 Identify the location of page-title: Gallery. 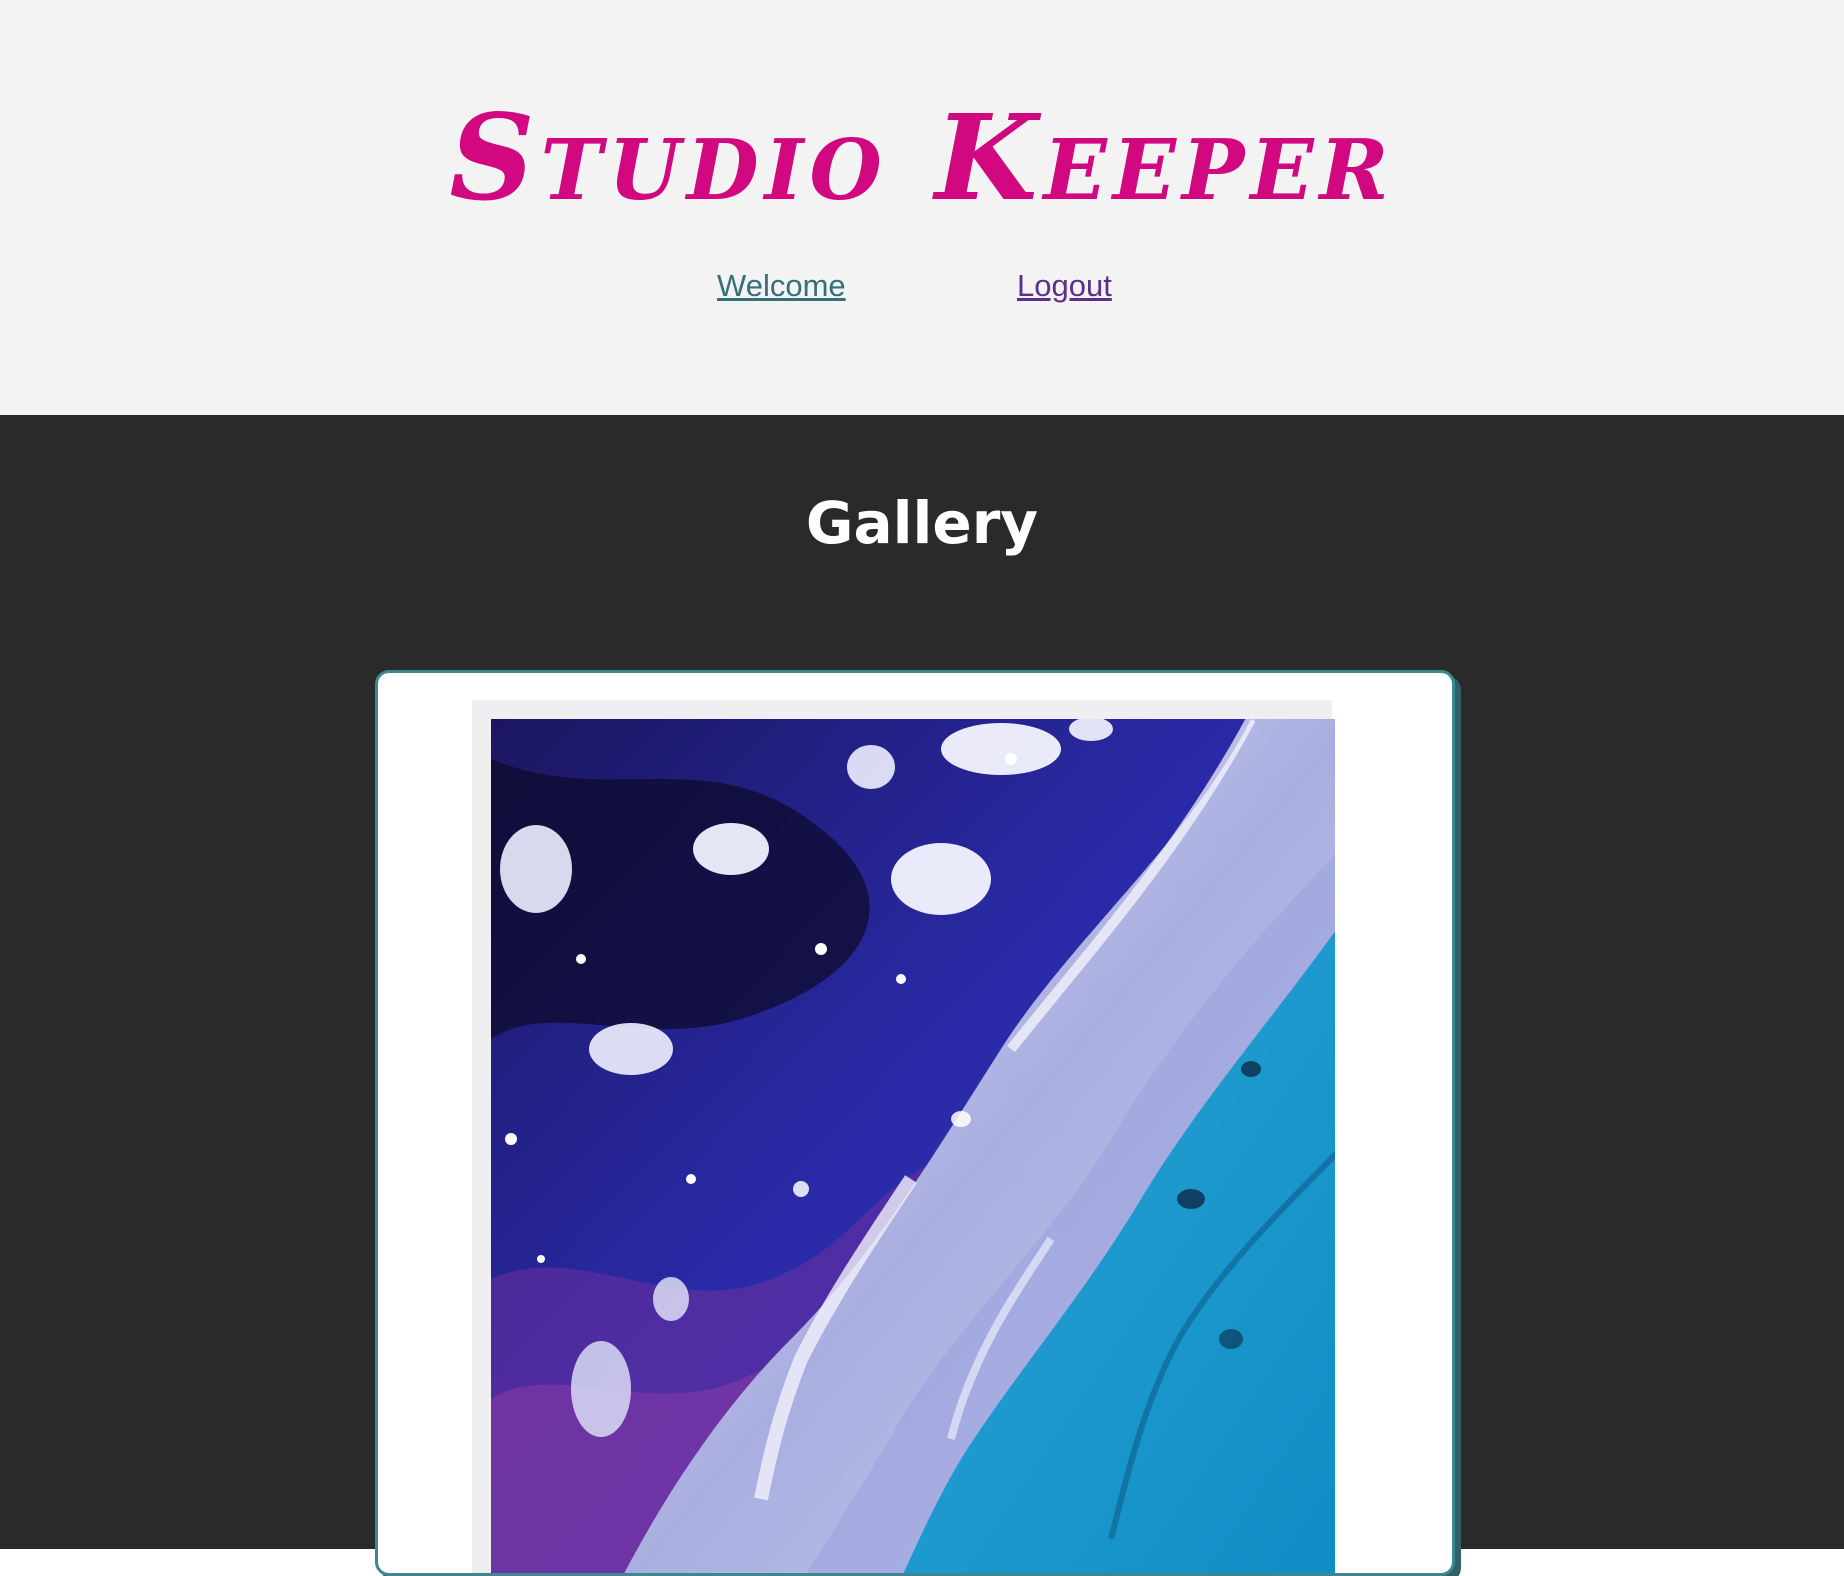
(922, 523).